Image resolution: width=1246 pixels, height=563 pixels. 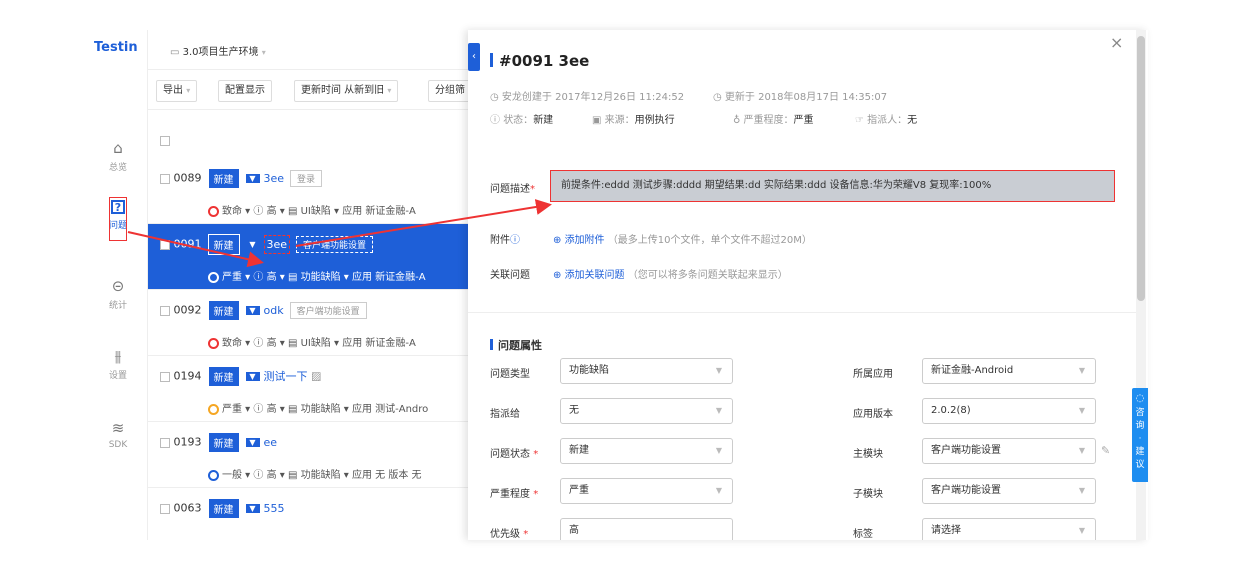 I want to click on issue-title: 测试一下, so click(x=286, y=376).